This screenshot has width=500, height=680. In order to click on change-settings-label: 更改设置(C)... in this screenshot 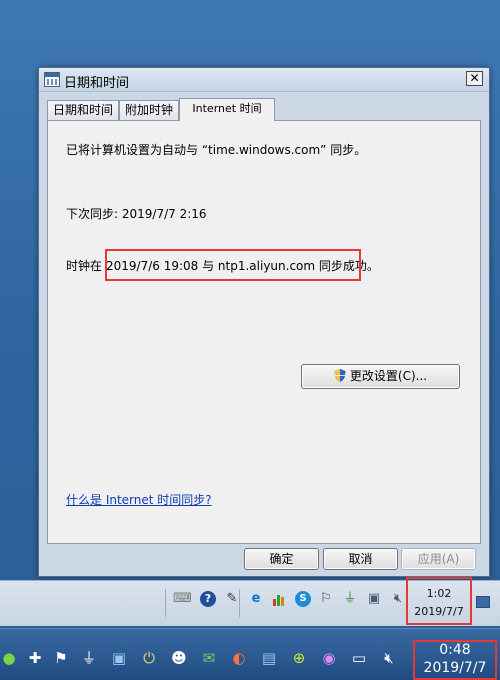, I will do `click(388, 376)`.